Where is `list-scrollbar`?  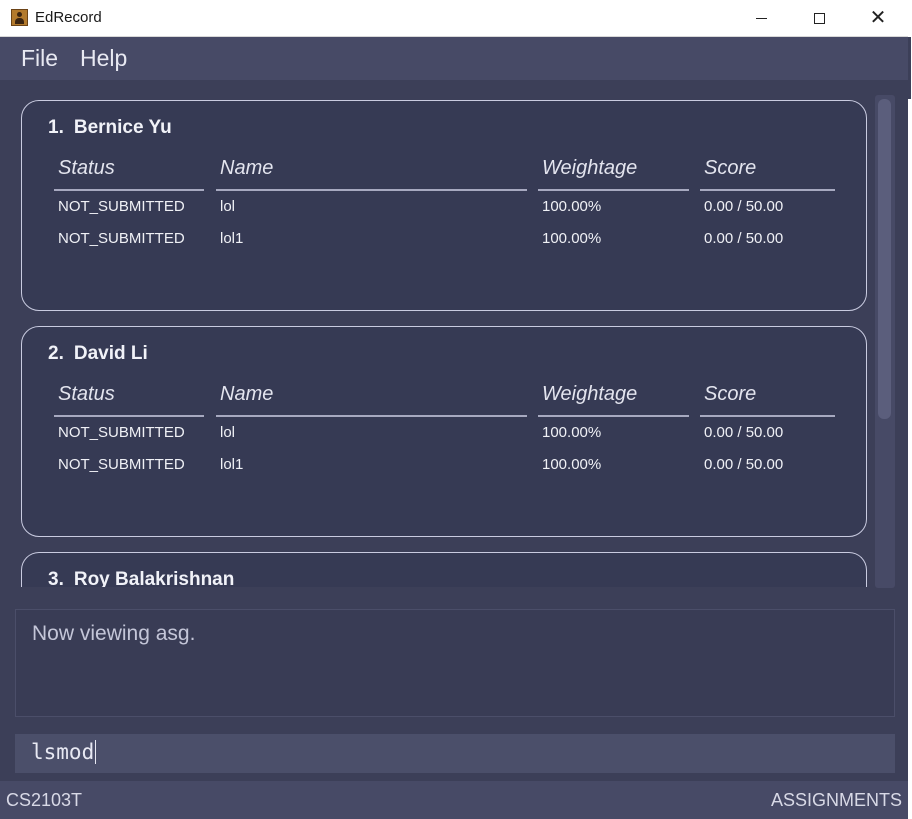
list-scrollbar is located at coordinates (885, 341).